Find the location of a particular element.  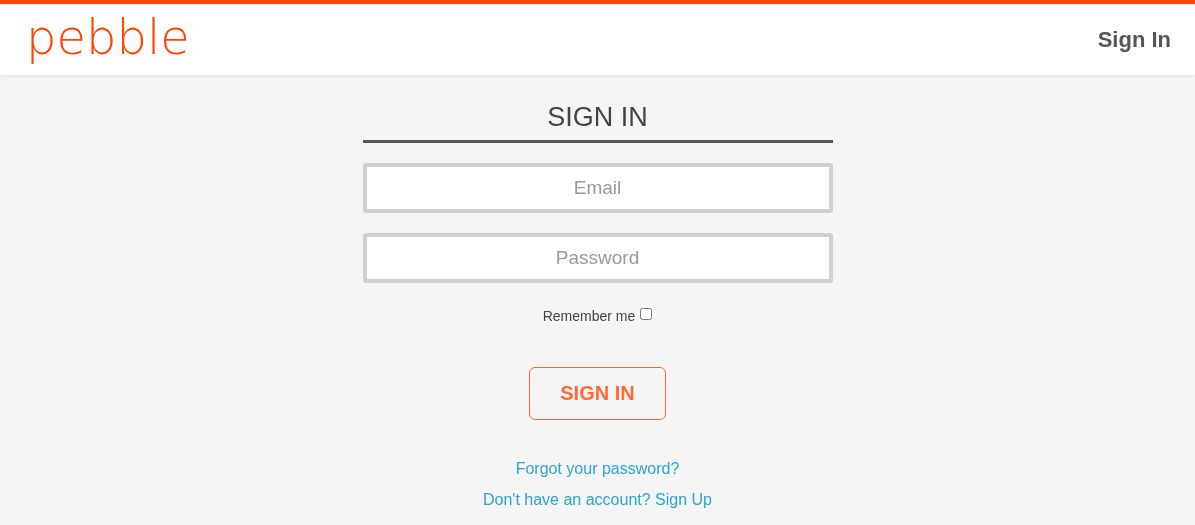

forgot-password-link: Forgot your password? is located at coordinates (597, 469).